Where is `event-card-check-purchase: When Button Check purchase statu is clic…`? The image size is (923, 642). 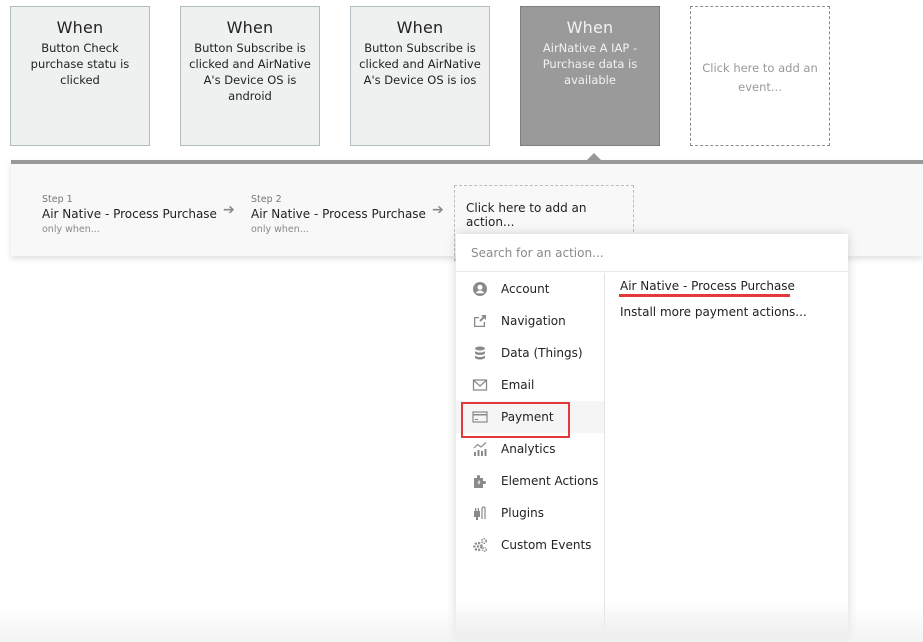
event-card-check-purchase: When Button Check purchase statu is clic… is located at coordinates (80, 76).